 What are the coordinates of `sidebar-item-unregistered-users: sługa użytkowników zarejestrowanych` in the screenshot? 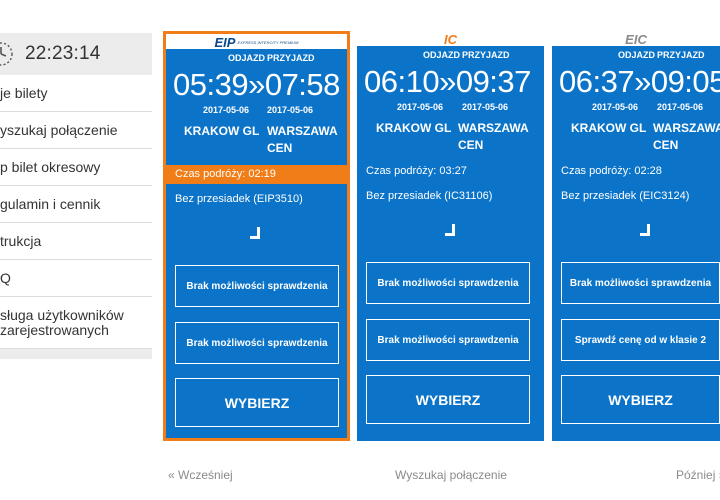 It's located at (76, 323).